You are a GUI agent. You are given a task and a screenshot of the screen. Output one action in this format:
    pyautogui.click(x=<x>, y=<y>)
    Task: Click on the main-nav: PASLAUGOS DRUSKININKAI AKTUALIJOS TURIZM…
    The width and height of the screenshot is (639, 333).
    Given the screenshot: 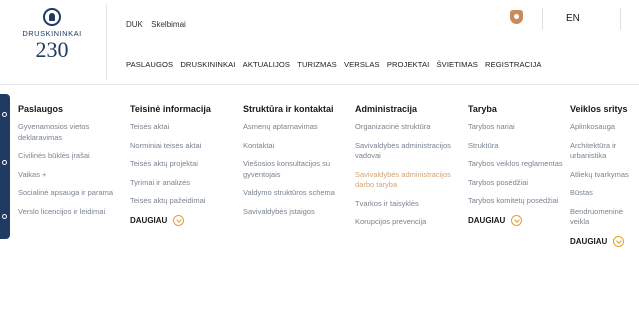 What is the action you would take?
    pyautogui.click(x=336, y=64)
    